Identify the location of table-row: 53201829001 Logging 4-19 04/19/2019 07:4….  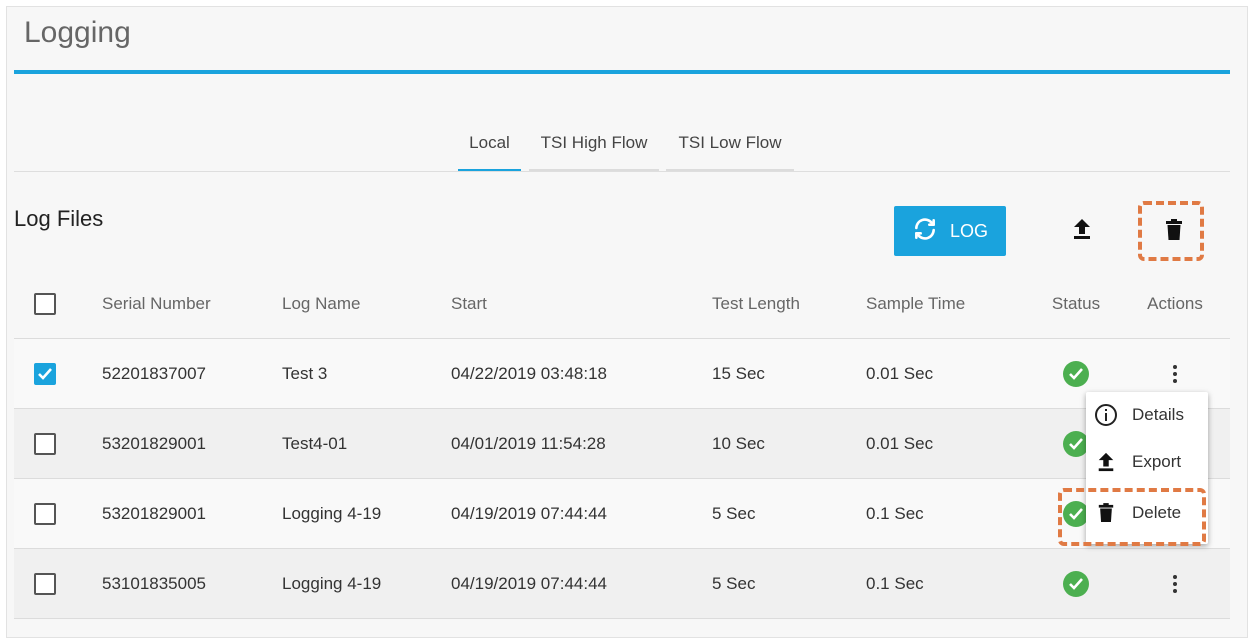
(622, 514).